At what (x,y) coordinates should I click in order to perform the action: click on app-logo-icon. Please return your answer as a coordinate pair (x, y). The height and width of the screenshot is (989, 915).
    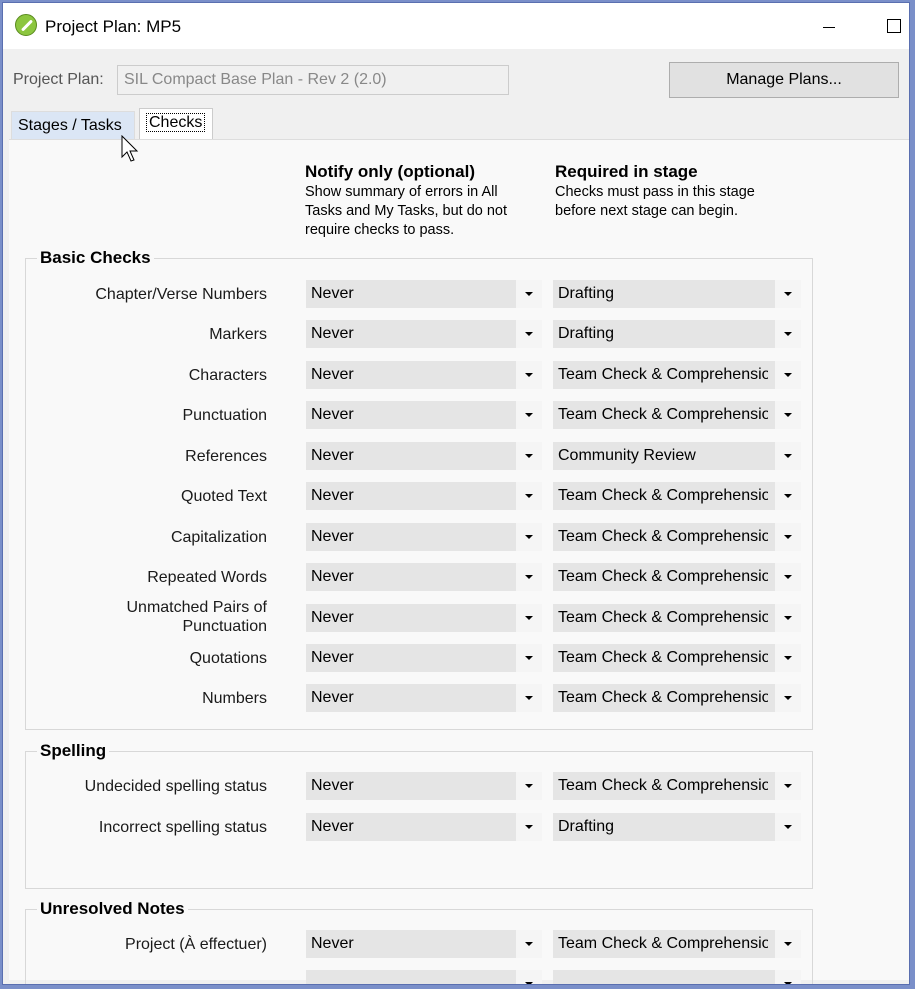
    Looking at the image, I should click on (26, 25).